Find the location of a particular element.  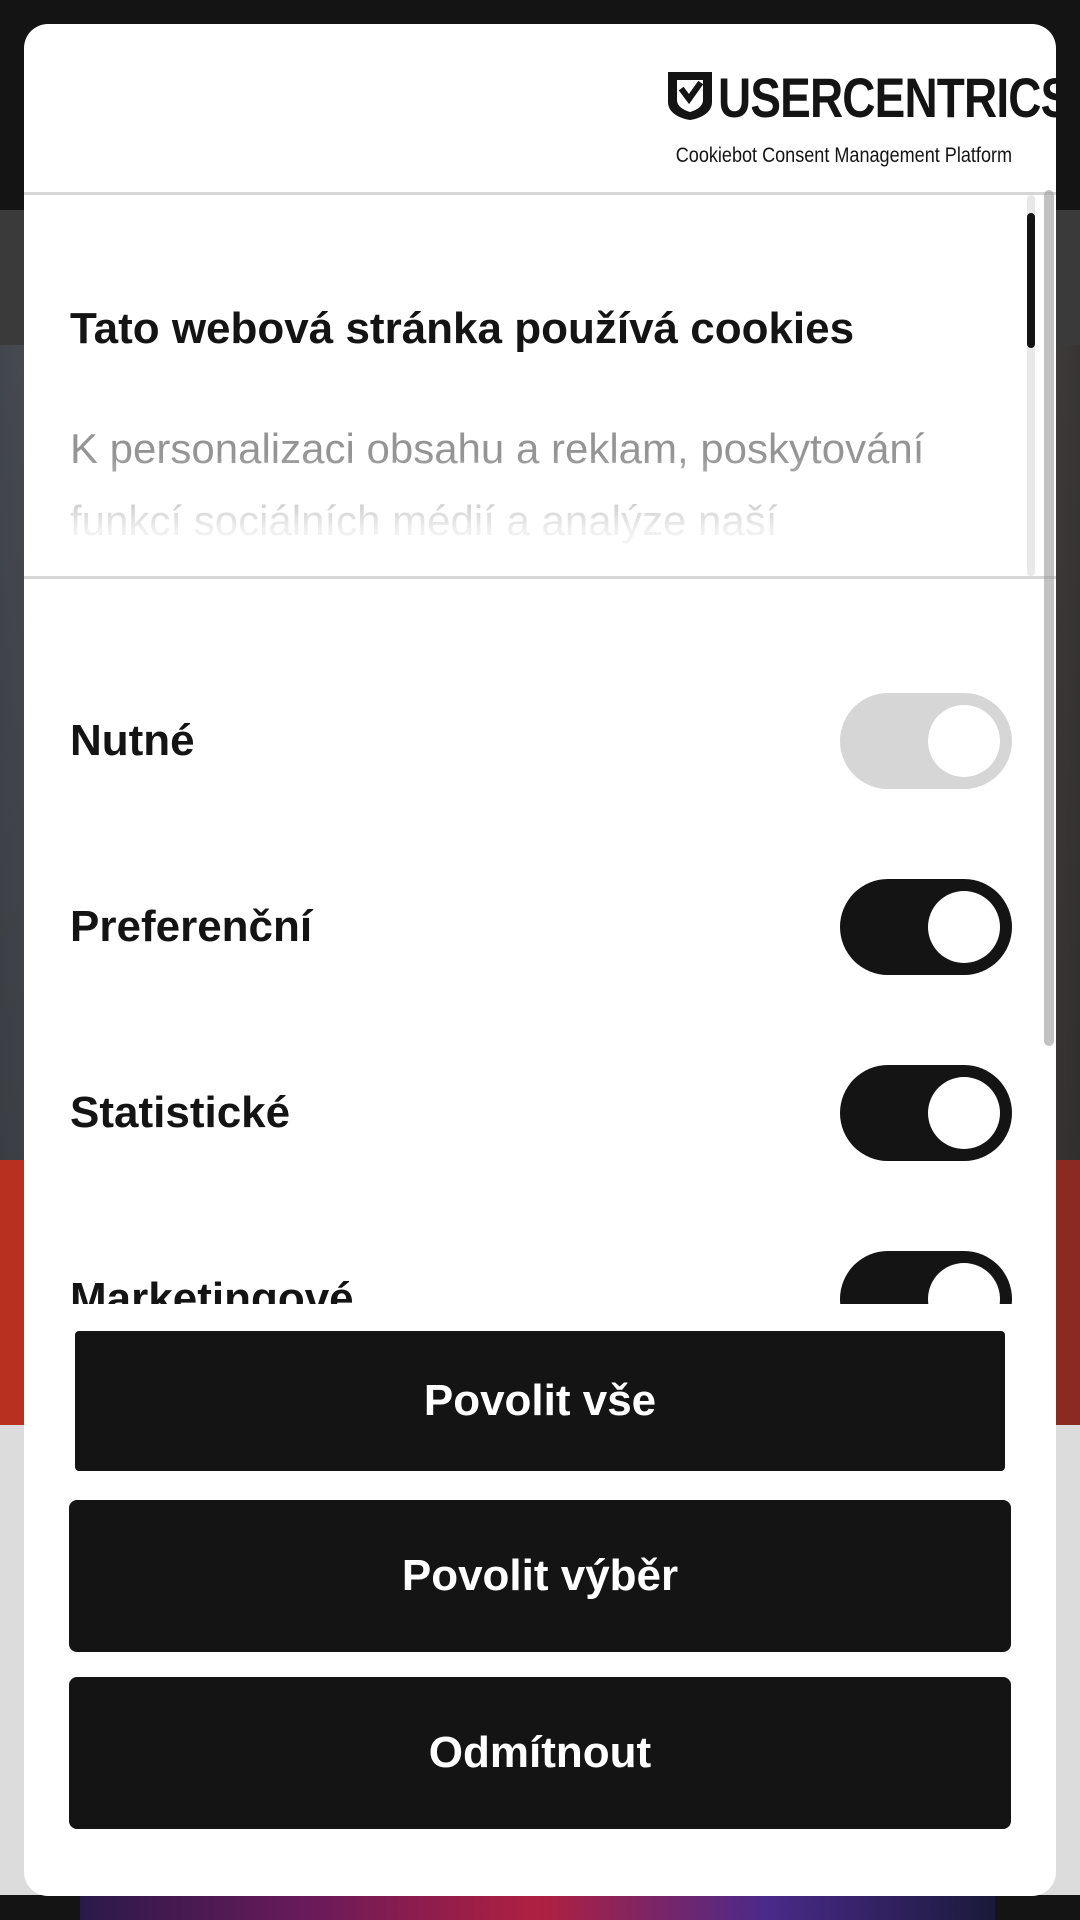

category-label: Nutné is located at coordinates (132, 740).